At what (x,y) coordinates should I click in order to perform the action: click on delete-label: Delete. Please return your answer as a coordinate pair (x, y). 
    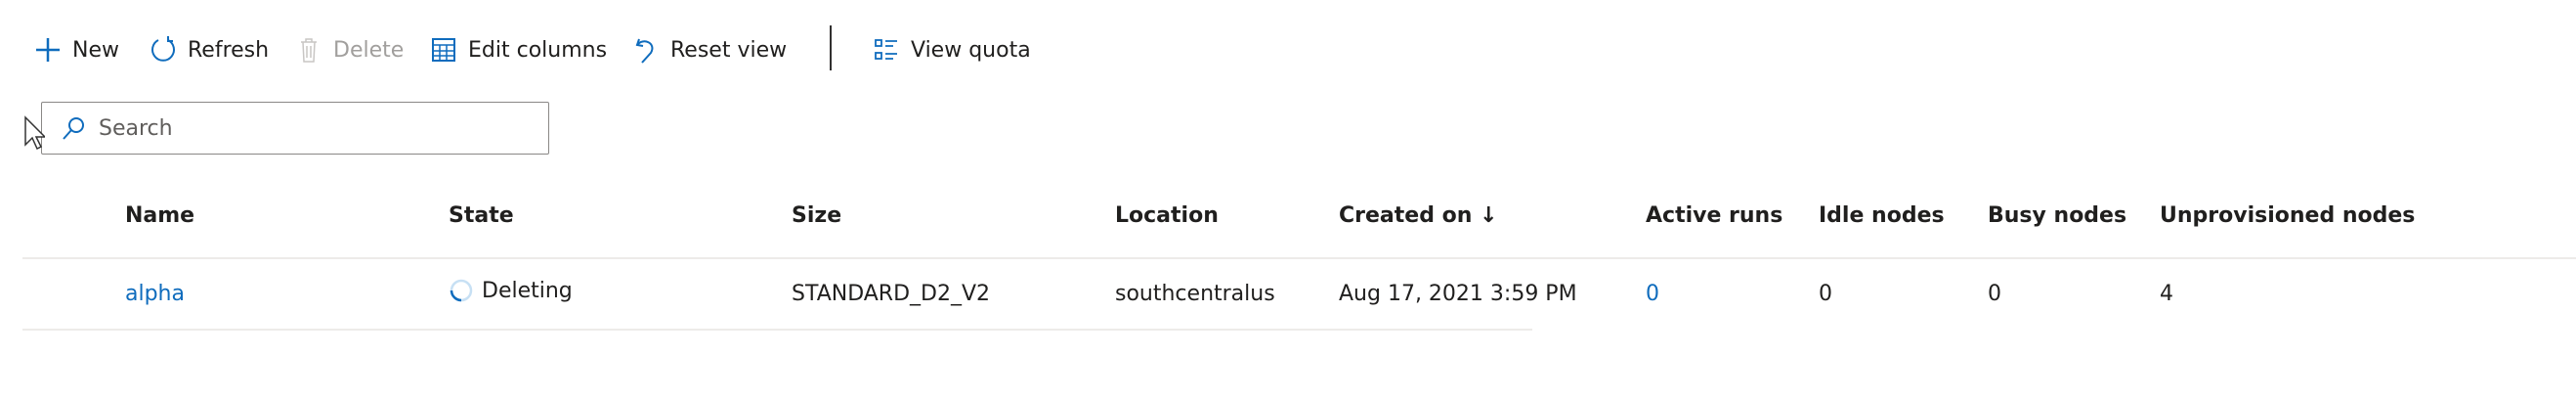
    Looking at the image, I should click on (369, 50).